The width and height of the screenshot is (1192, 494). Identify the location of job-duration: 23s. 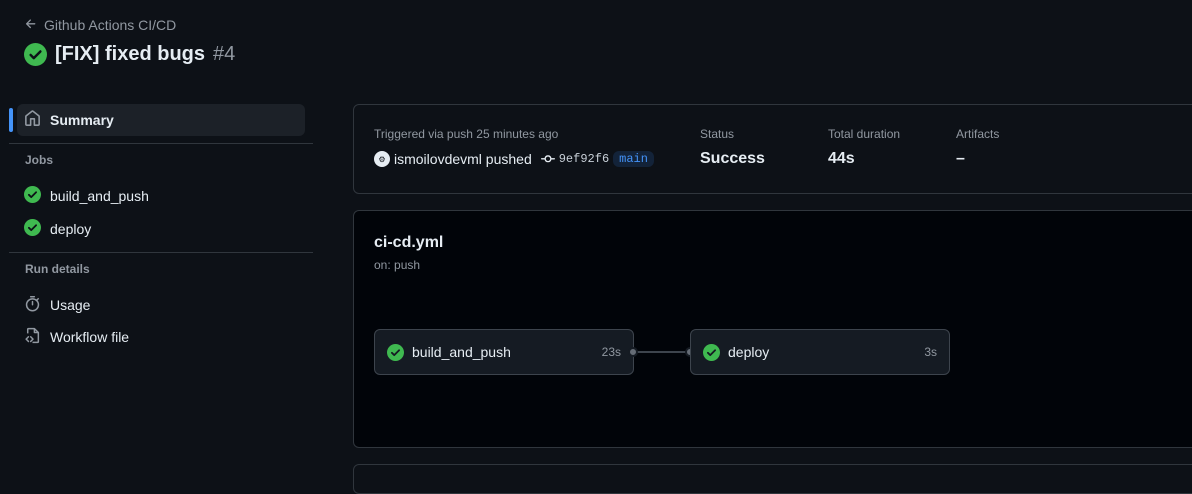
(611, 352).